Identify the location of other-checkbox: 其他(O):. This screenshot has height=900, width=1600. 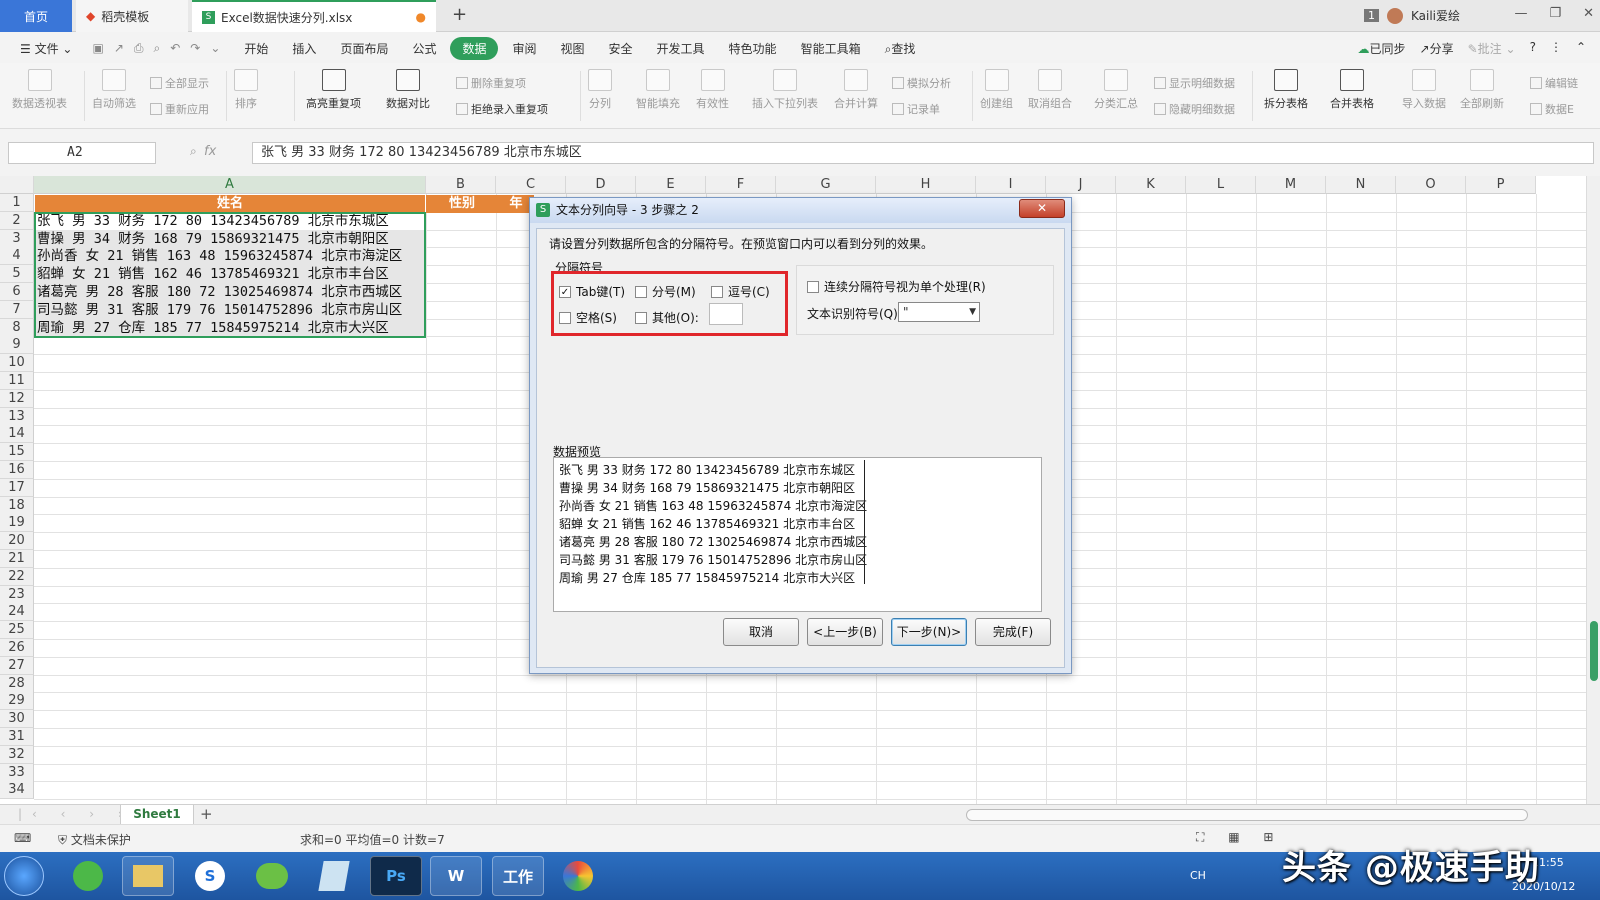
(667, 317).